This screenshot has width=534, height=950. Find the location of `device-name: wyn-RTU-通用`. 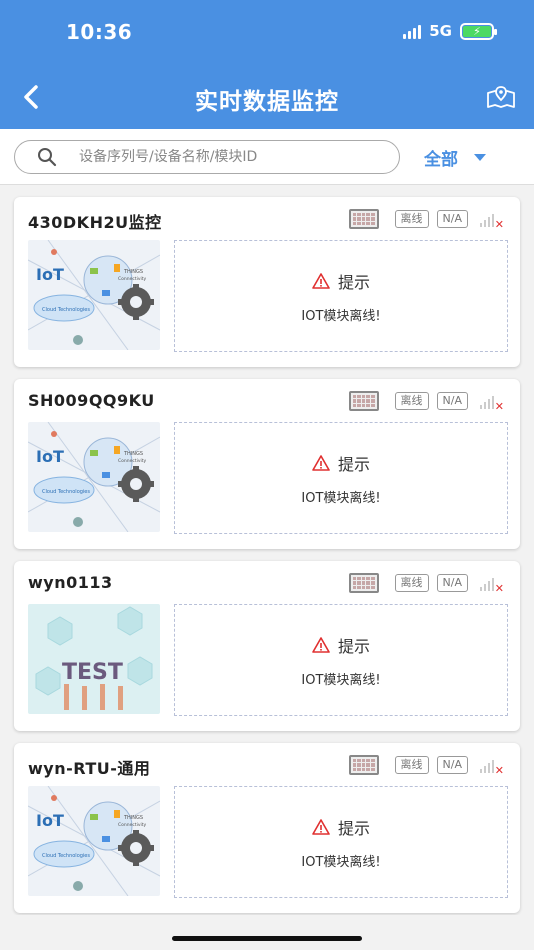

device-name: wyn-RTU-通用 is located at coordinates (89, 768).